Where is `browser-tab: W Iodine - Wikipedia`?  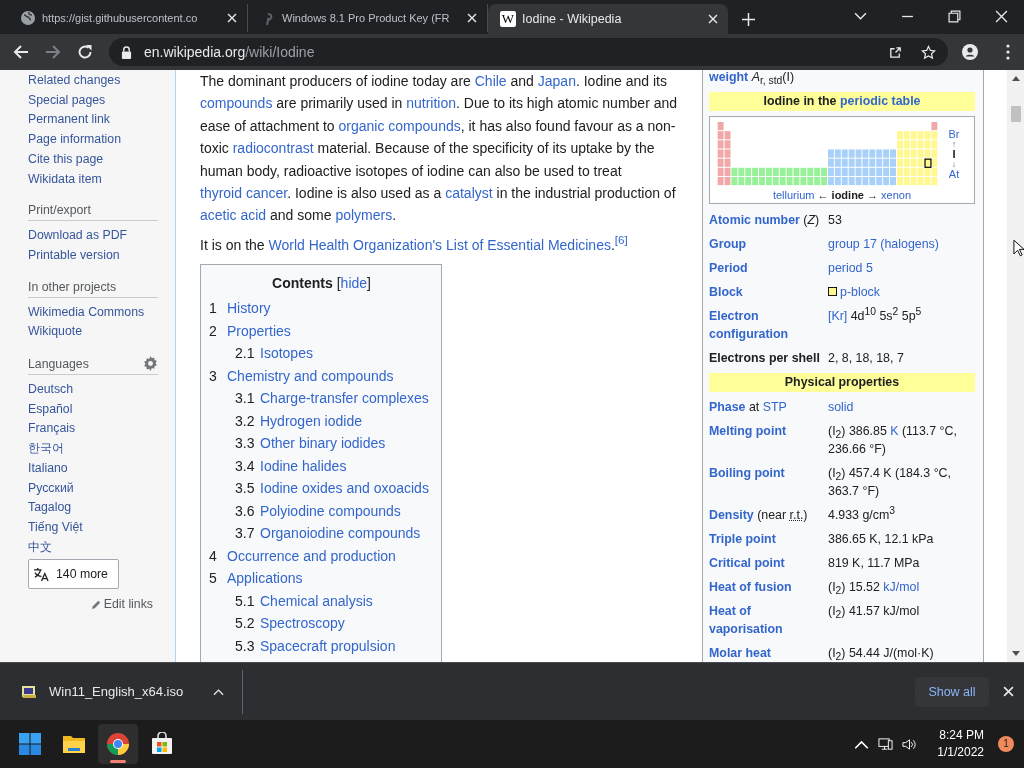
browser-tab: W Iodine - Wikipedia is located at coordinates (608, 19).